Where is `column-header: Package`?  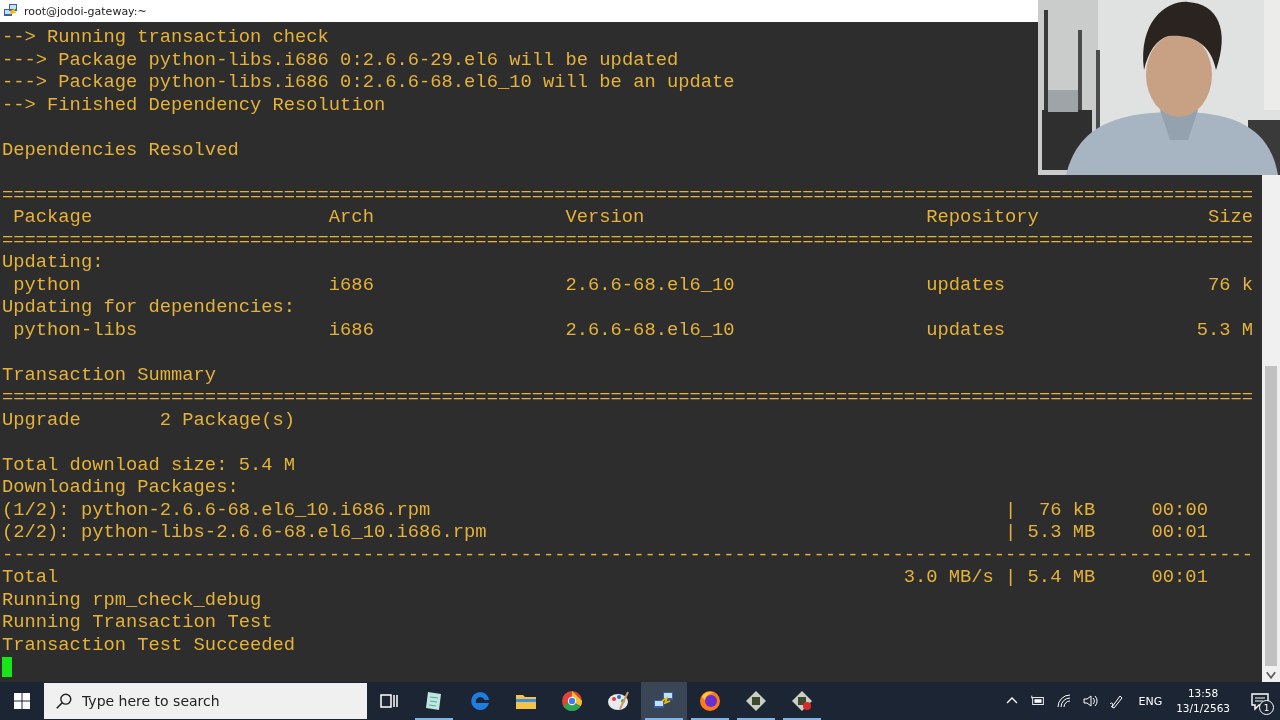
column-header: Package is located at coordinates (53, 217).